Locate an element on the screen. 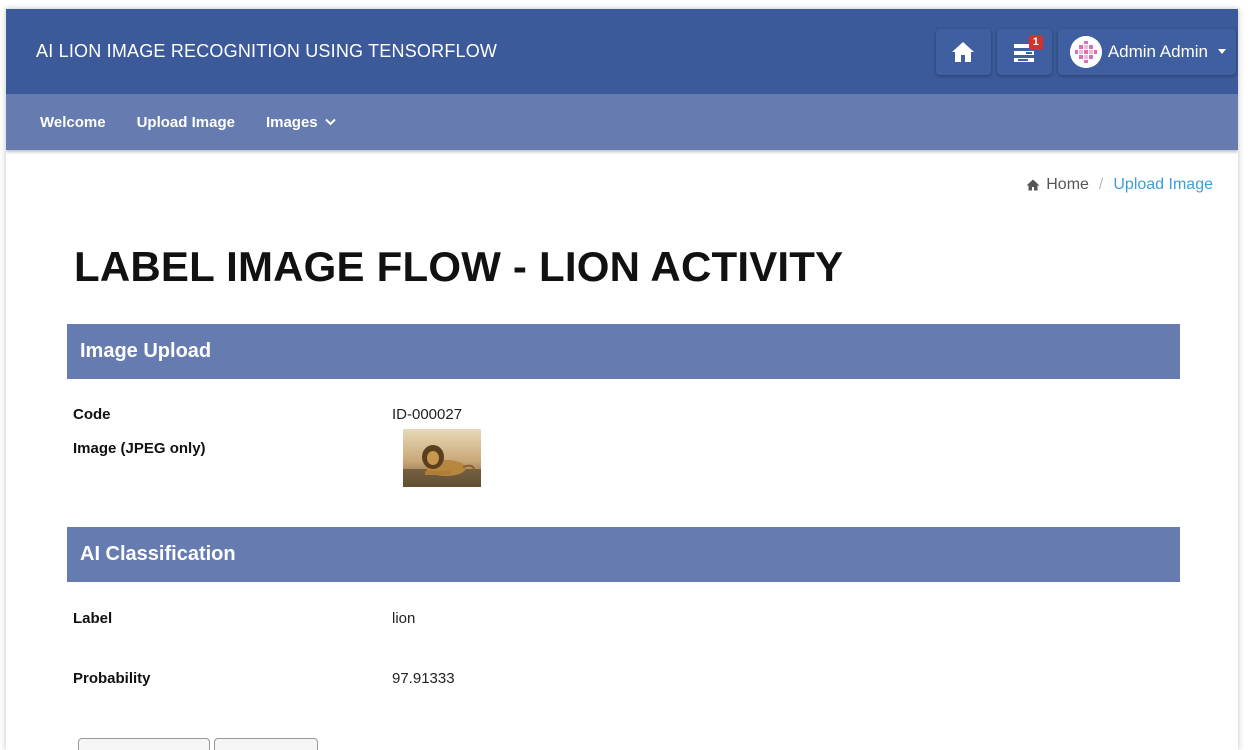 This screenshot has width=1253, height=750. nav-item-label: Images is located at coordinates (291, 122).